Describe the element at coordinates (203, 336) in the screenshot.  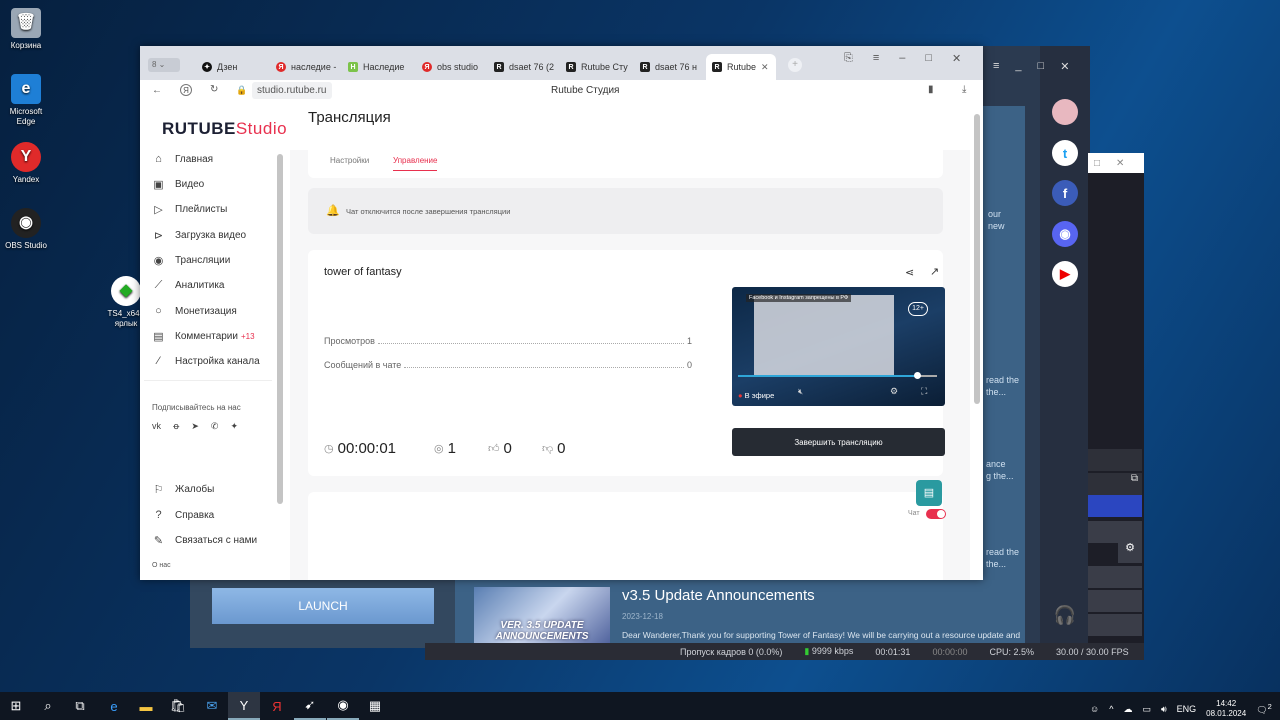
I see `nav-comments: ▤ Комментарии +13` at that location.